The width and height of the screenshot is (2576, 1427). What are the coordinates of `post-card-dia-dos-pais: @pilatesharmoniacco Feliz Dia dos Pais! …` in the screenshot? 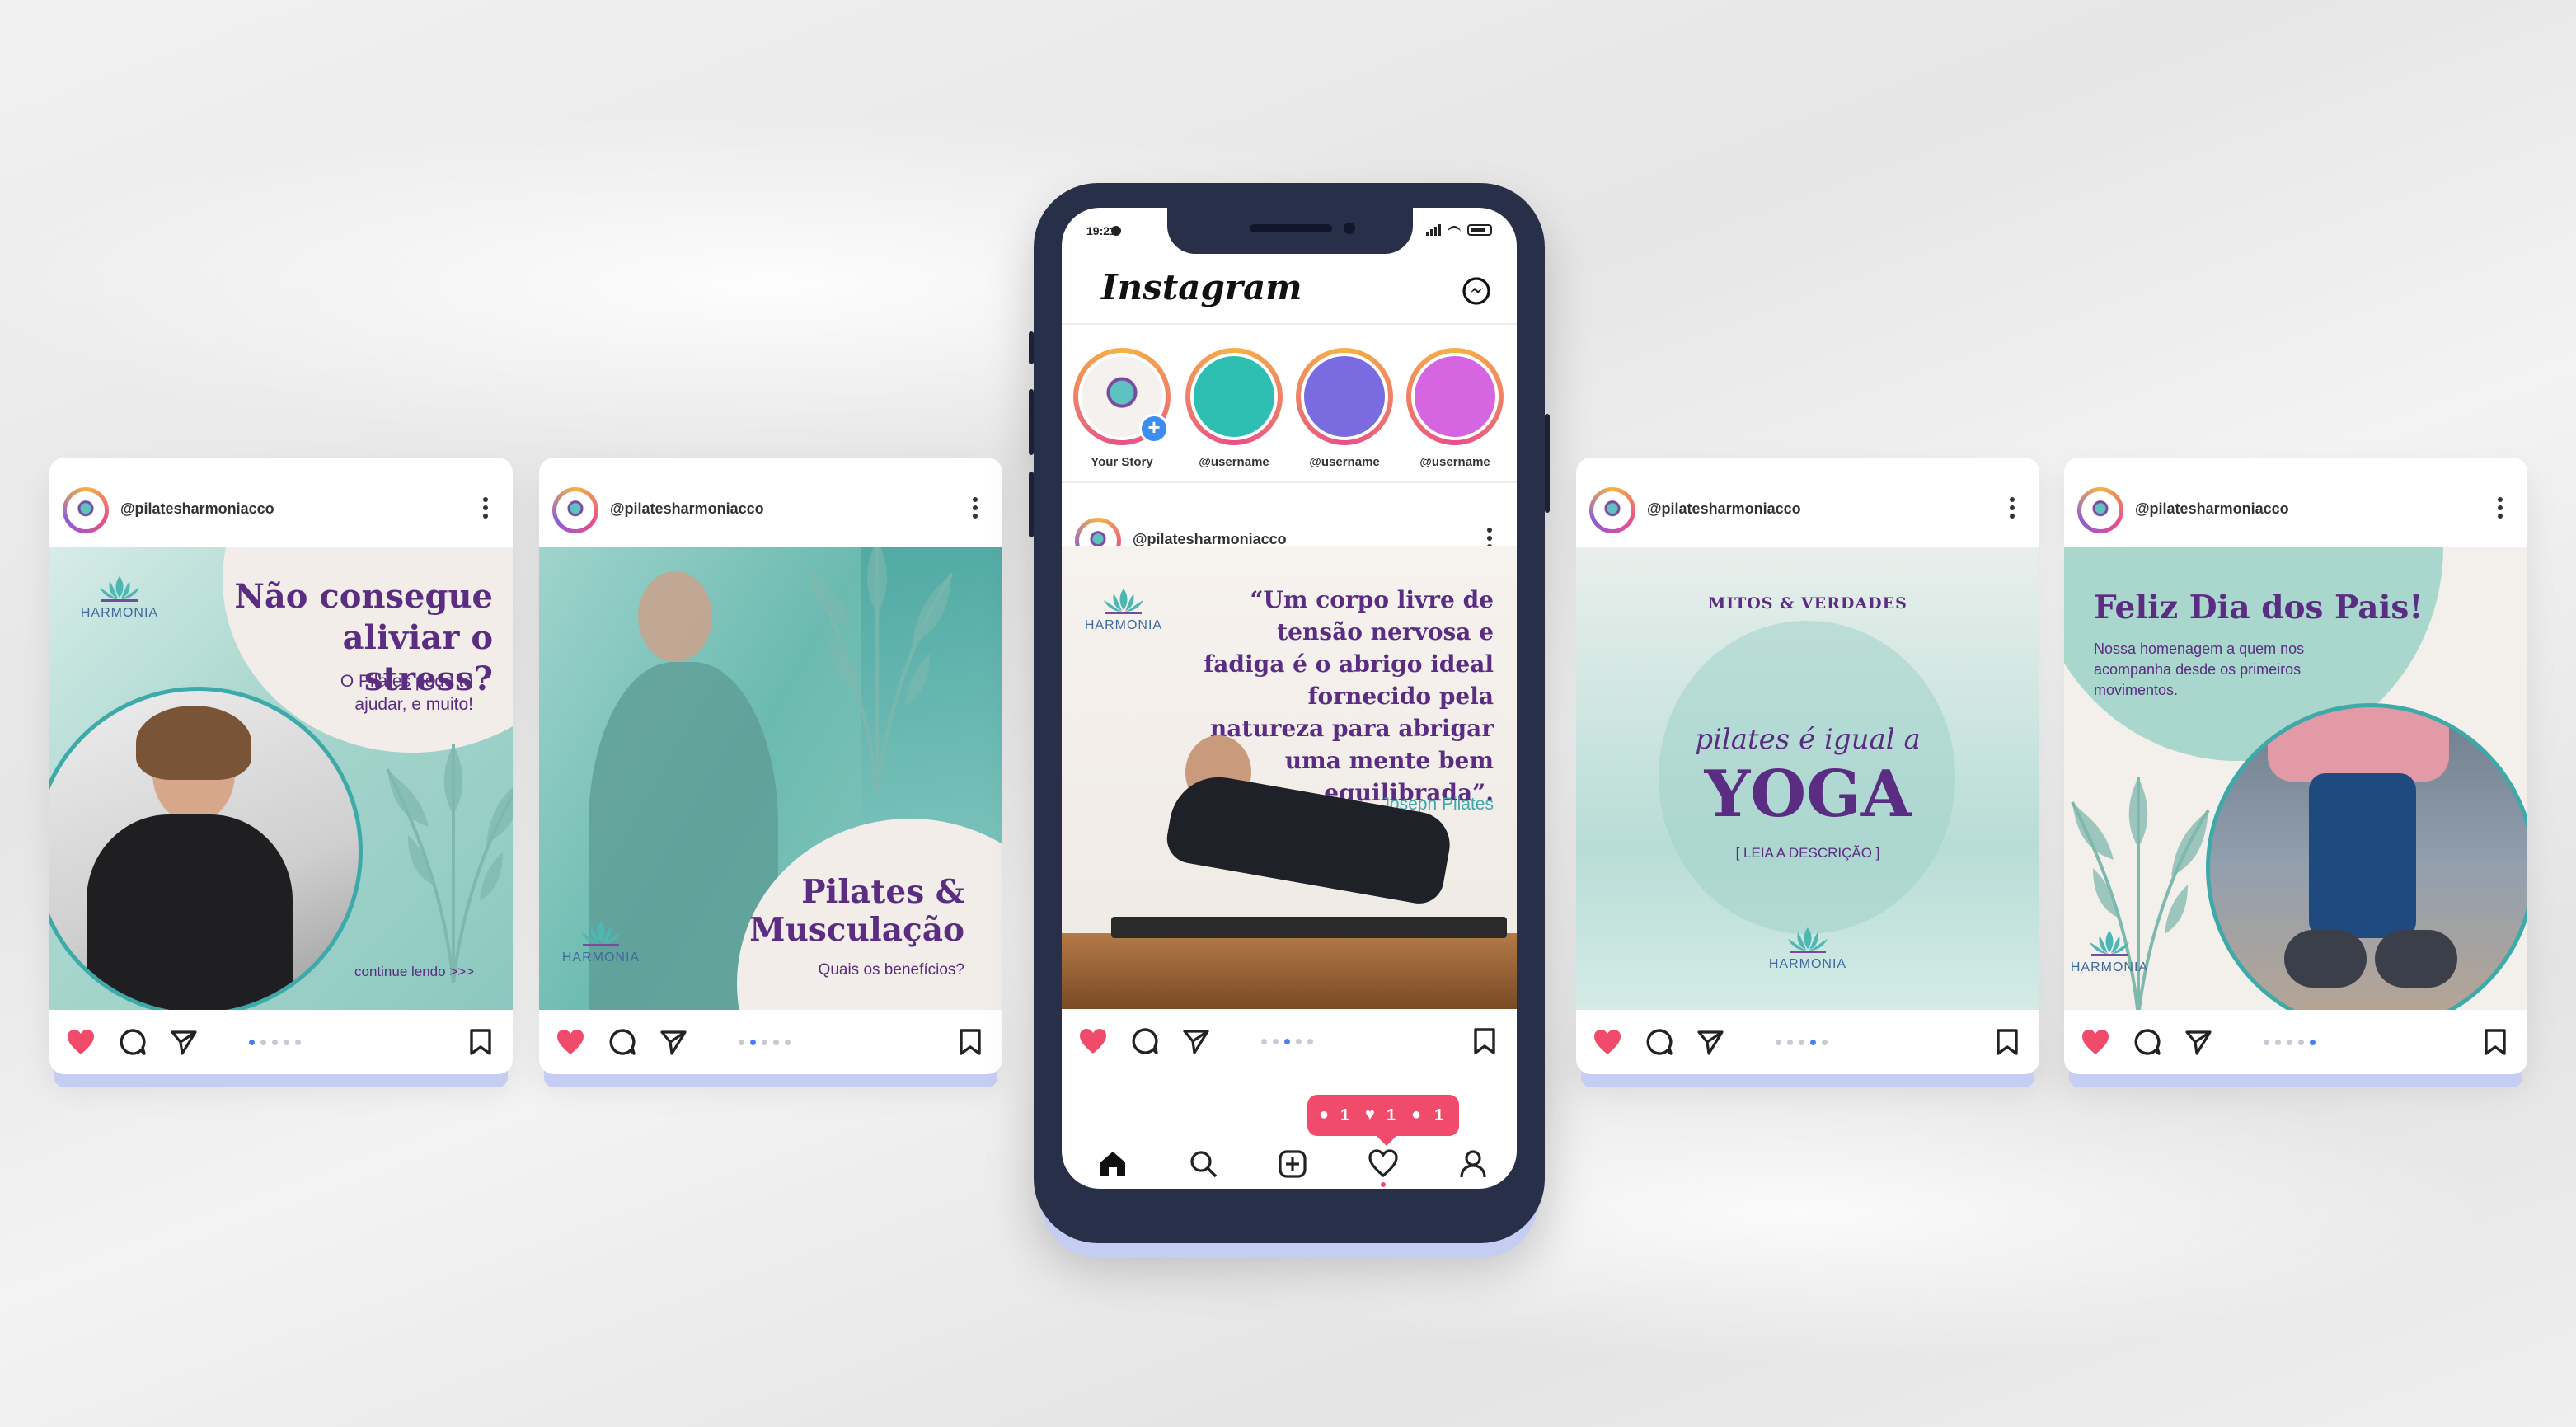 It's located at (2295, 766).